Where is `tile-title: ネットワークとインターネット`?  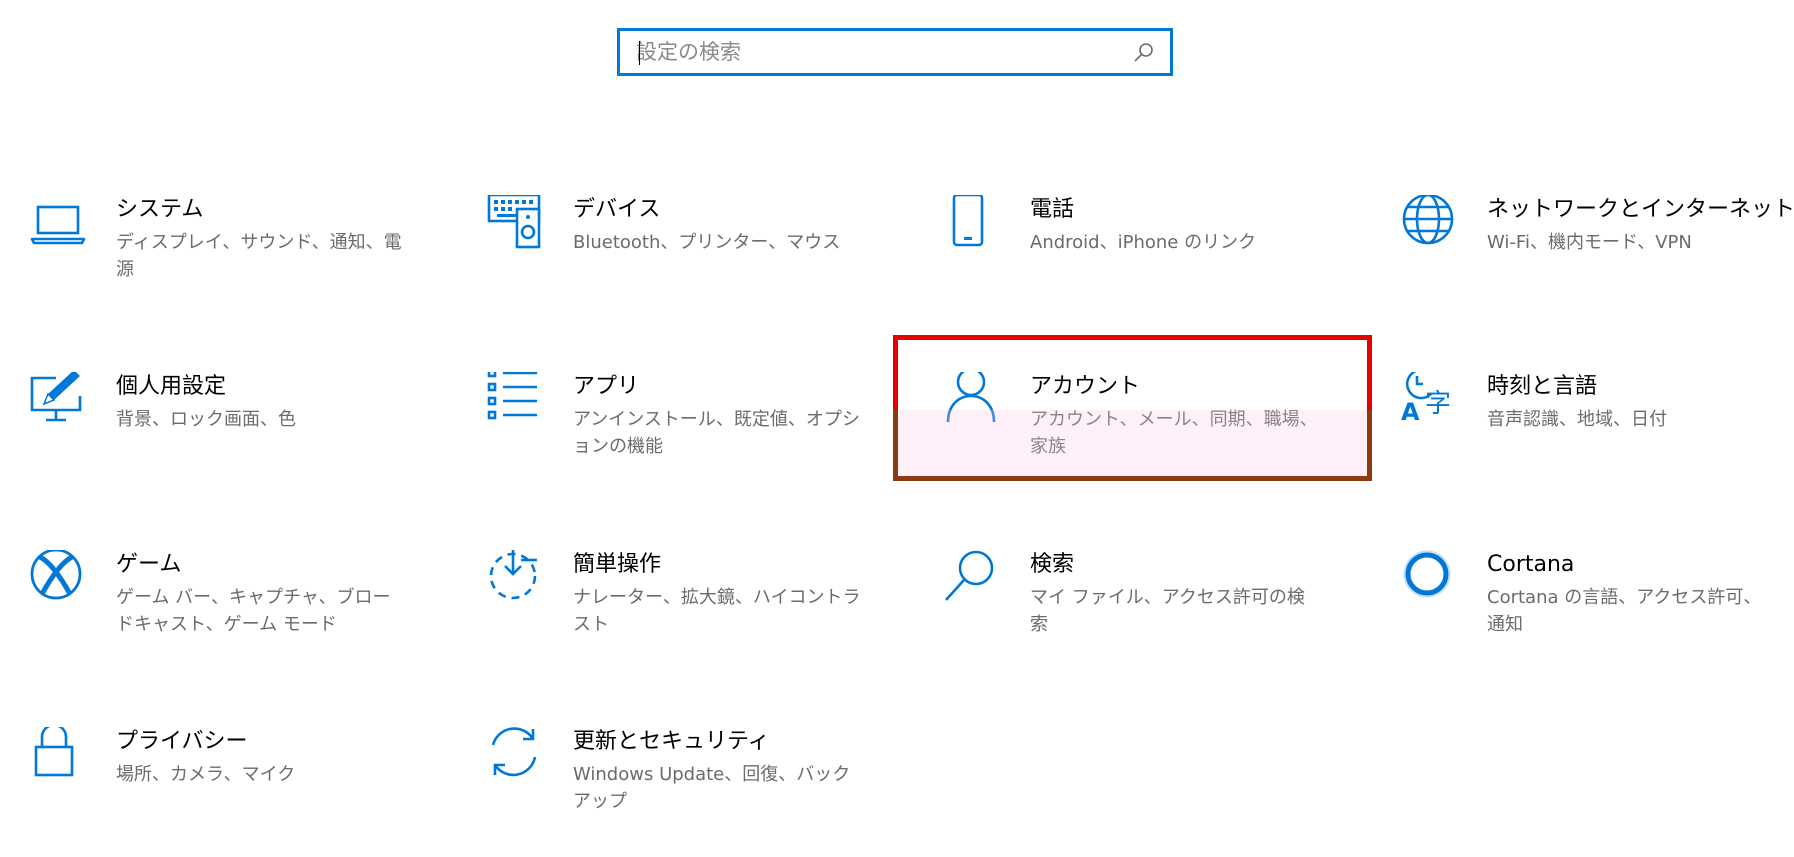
tile-title: ネットワークとインターネット is located at coordinates (1640, 209).